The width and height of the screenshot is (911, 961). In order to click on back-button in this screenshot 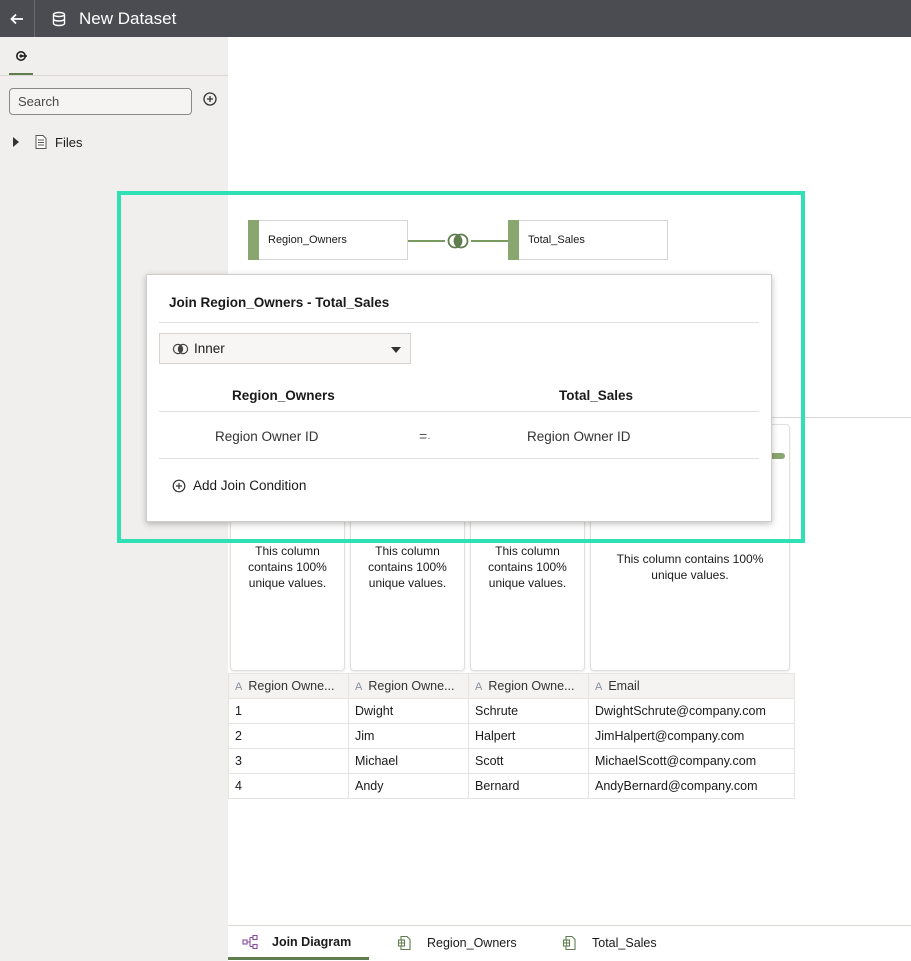, I will do `click(17, 18)`.